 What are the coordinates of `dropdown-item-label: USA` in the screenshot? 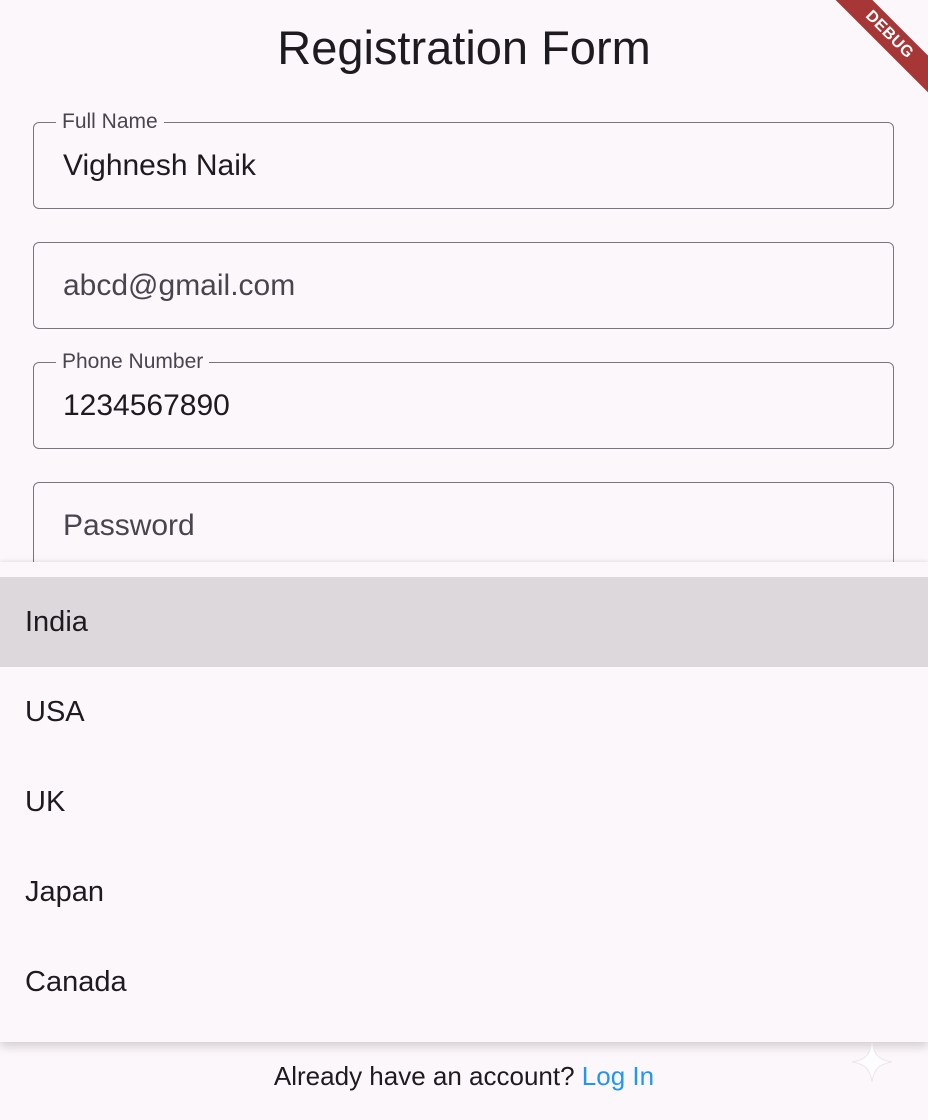 It's located at (55, 712).